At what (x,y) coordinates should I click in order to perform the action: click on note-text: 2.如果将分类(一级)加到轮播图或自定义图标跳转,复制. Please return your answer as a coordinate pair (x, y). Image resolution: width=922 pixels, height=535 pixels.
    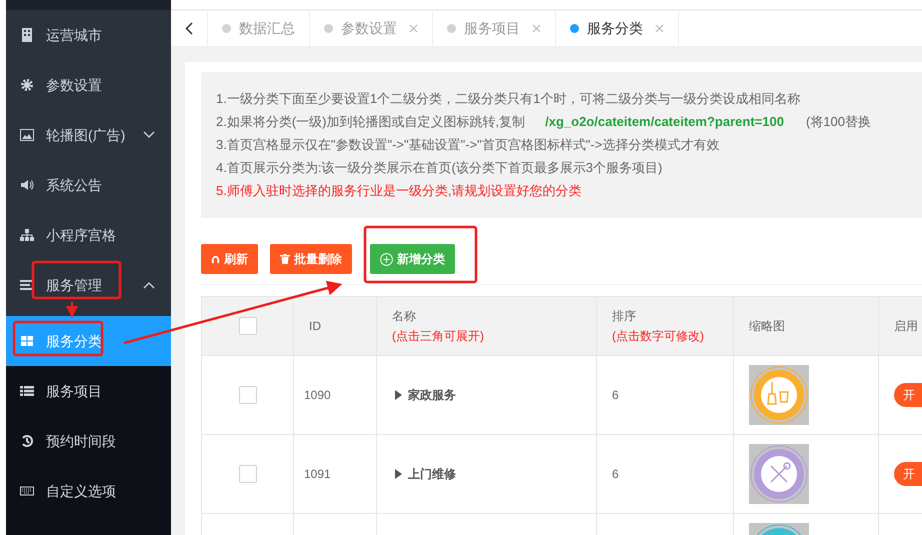
    Looking at the image, I should click on (371, 122).